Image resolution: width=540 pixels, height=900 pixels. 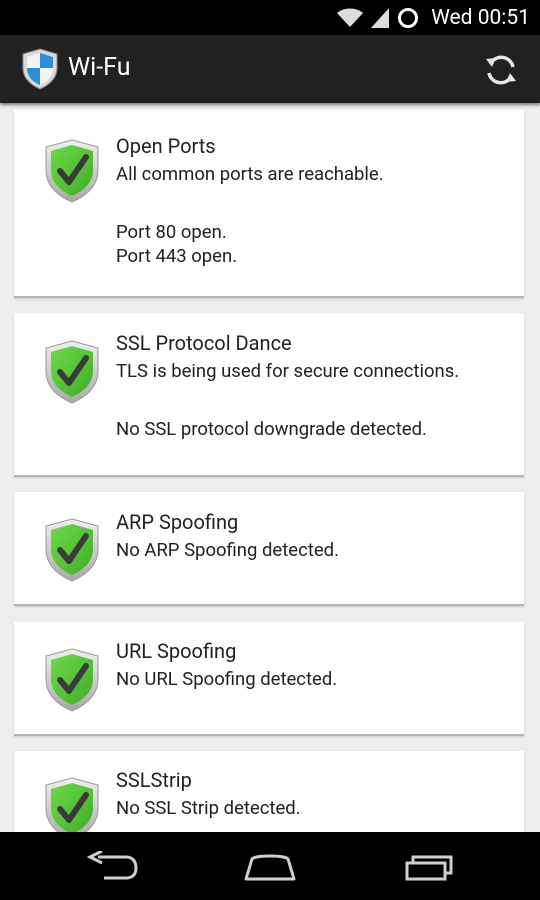 What do you see at coordinates (270, 17) in the screenshot?
I see `status-bar: Wed 00:51` at bounding box center [270, 17].